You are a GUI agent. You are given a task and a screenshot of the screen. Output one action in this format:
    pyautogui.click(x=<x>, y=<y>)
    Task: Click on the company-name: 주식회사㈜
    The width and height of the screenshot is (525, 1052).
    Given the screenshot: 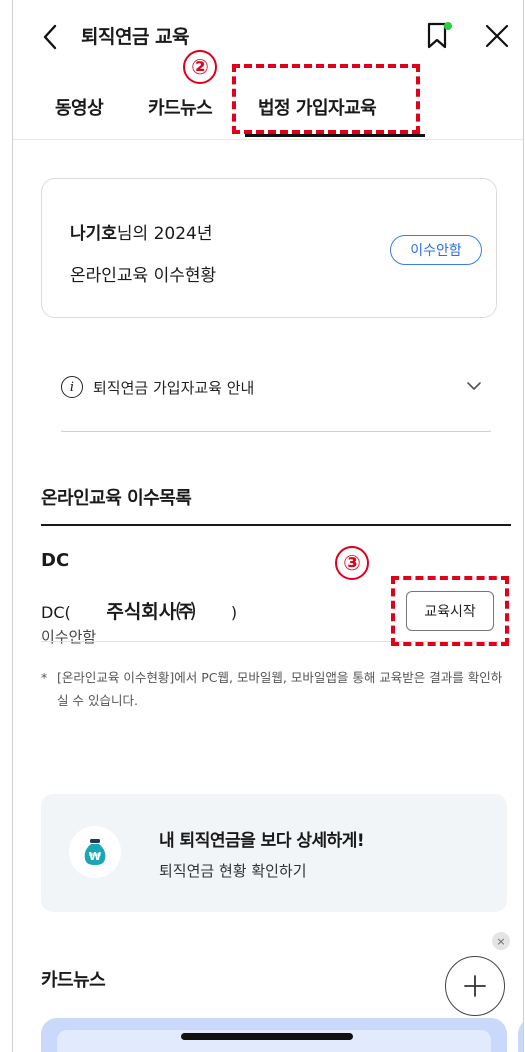 What is the action you would take?
    pyautogui.click(x=151, y=612)
    